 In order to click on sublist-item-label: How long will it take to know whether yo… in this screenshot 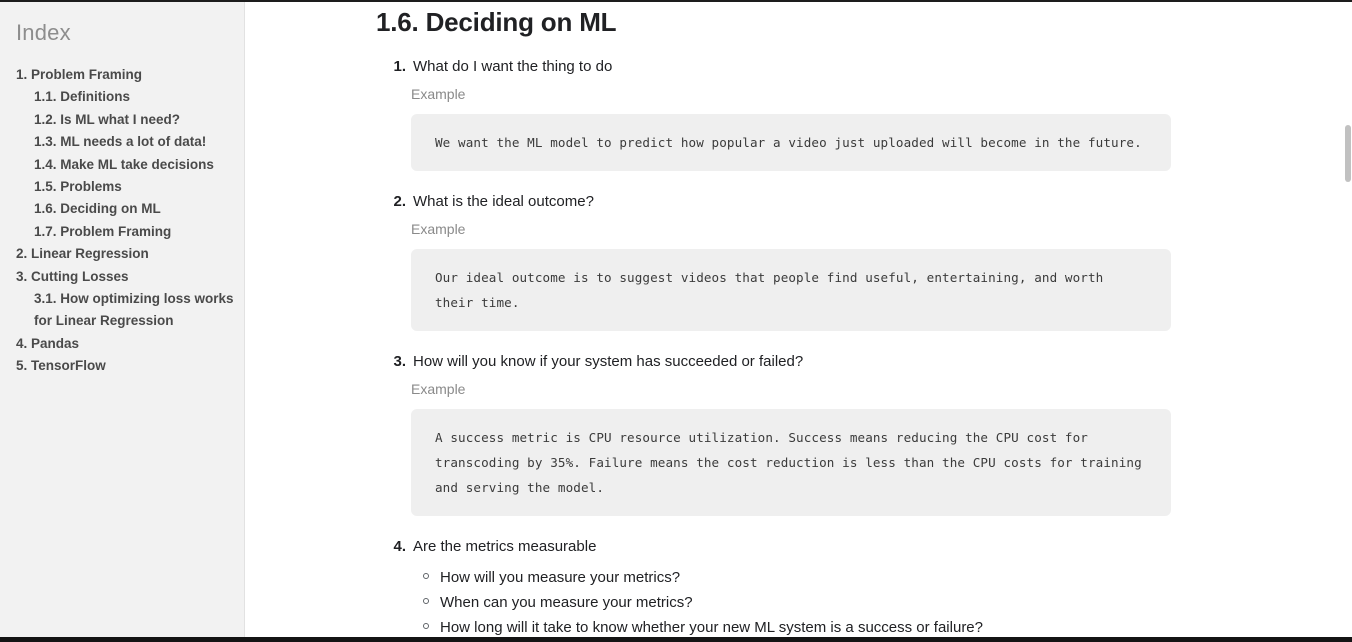, I will do `click(711, 627)`.